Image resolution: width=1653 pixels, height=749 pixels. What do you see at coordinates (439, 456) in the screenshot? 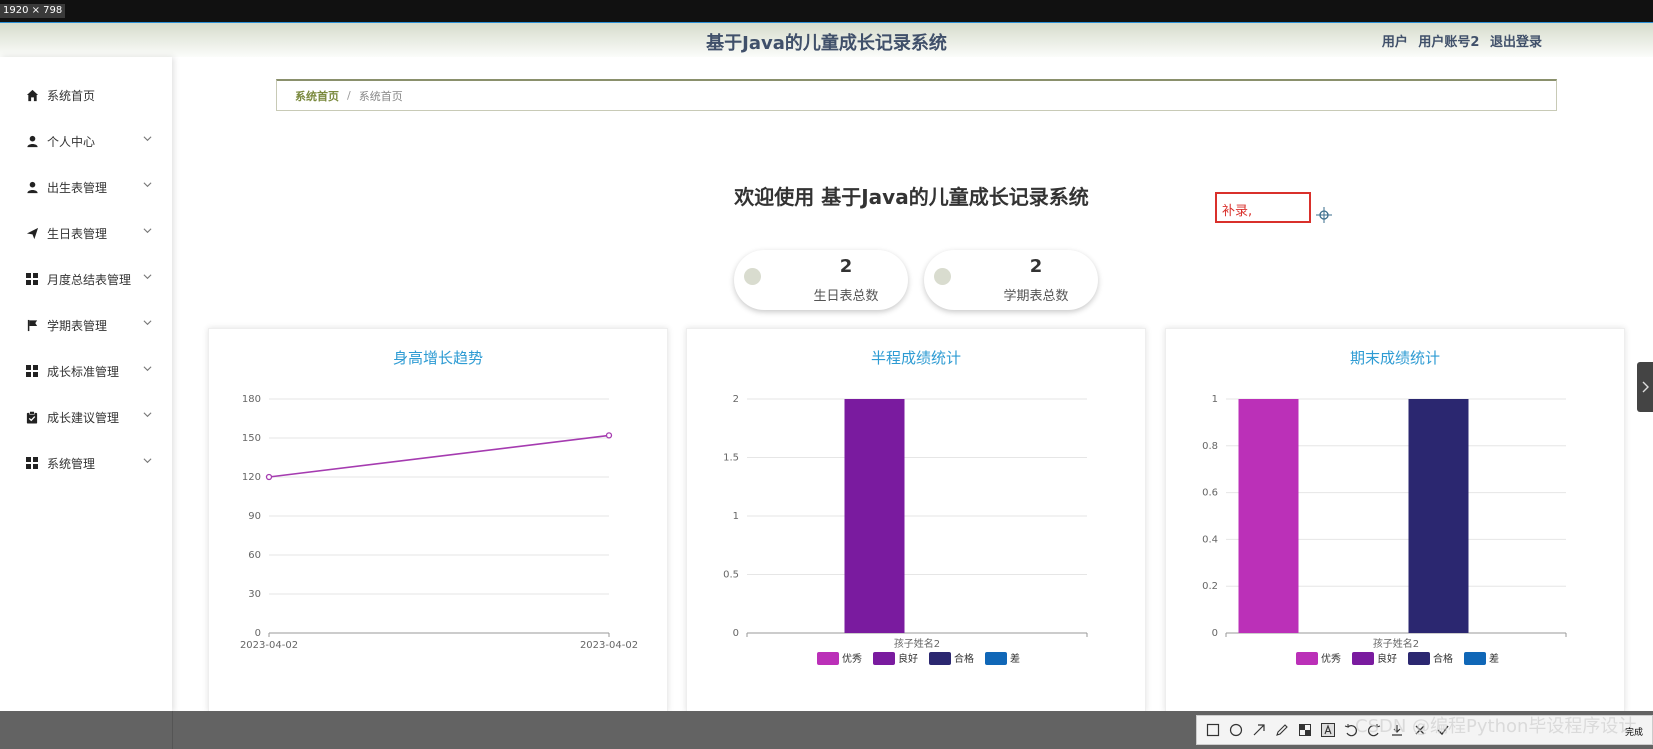
I see `series-line` at bounding box center [439, 456].